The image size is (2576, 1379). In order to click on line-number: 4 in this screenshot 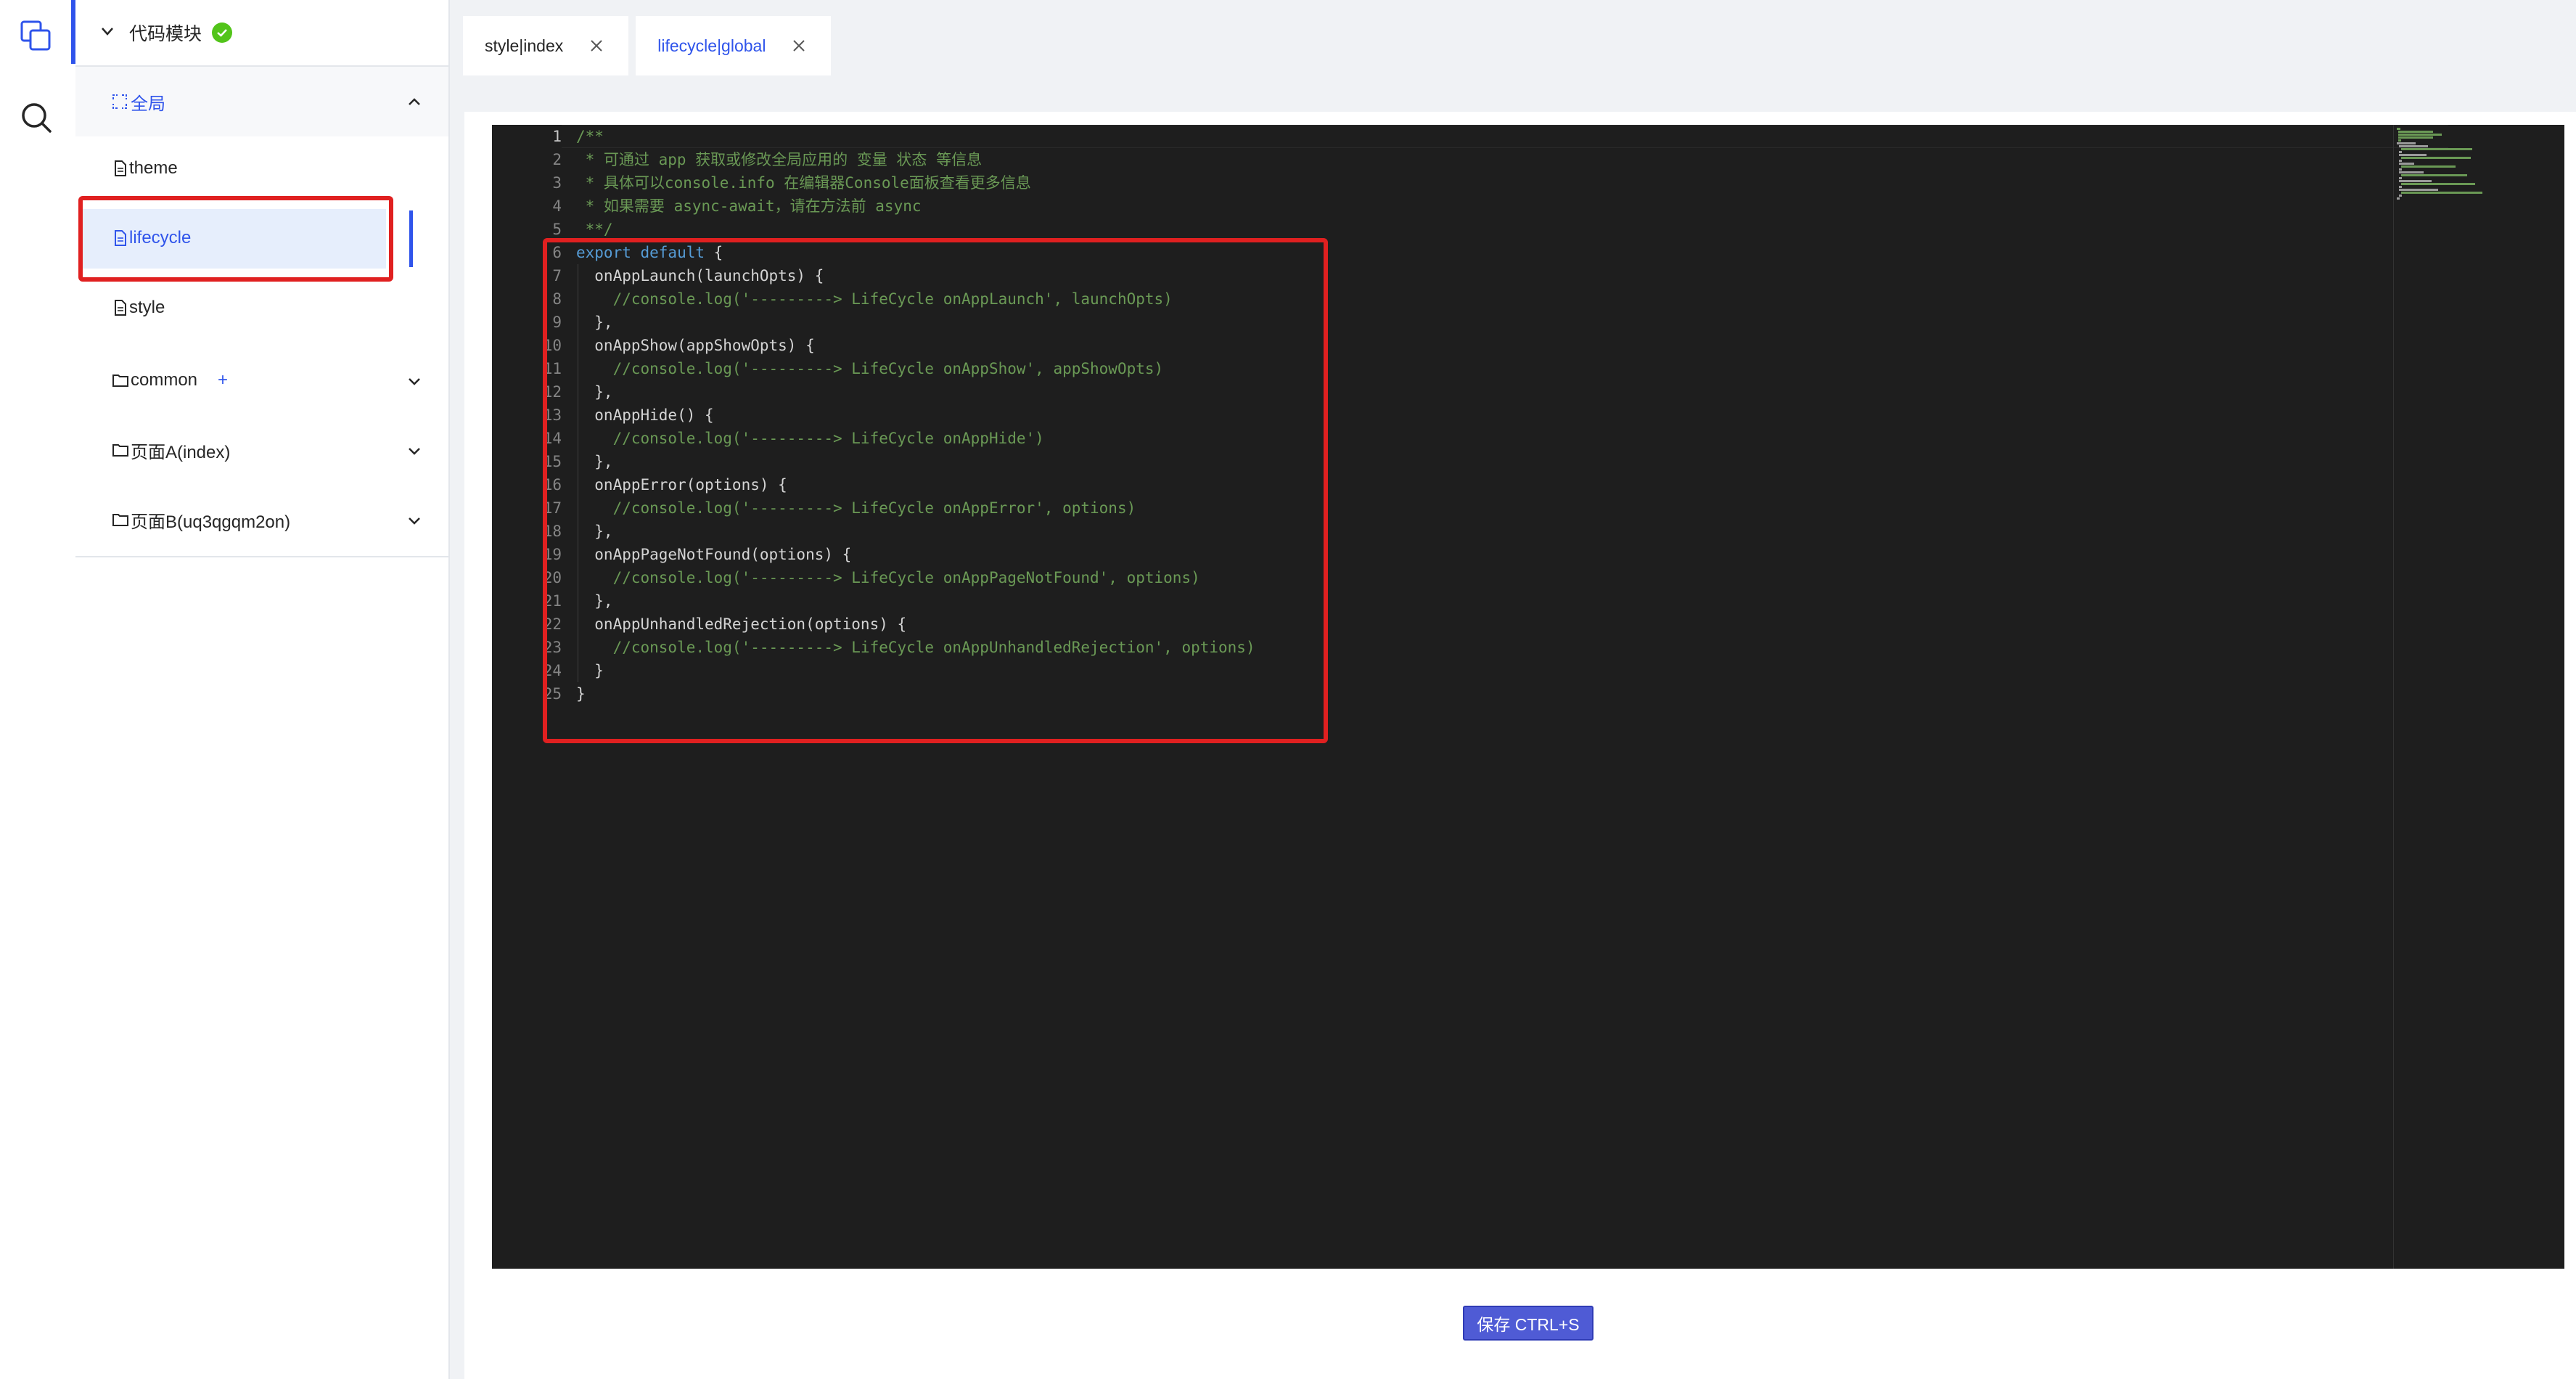, I will do `click(557, 206)`.